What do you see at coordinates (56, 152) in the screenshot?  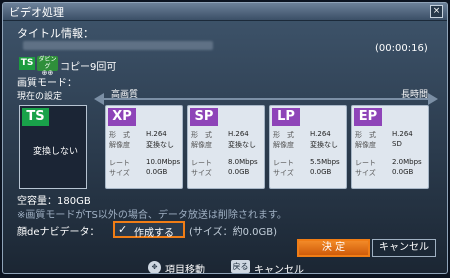 I see `no-convert-text: 変換しない` at bounding box center [56, 152].